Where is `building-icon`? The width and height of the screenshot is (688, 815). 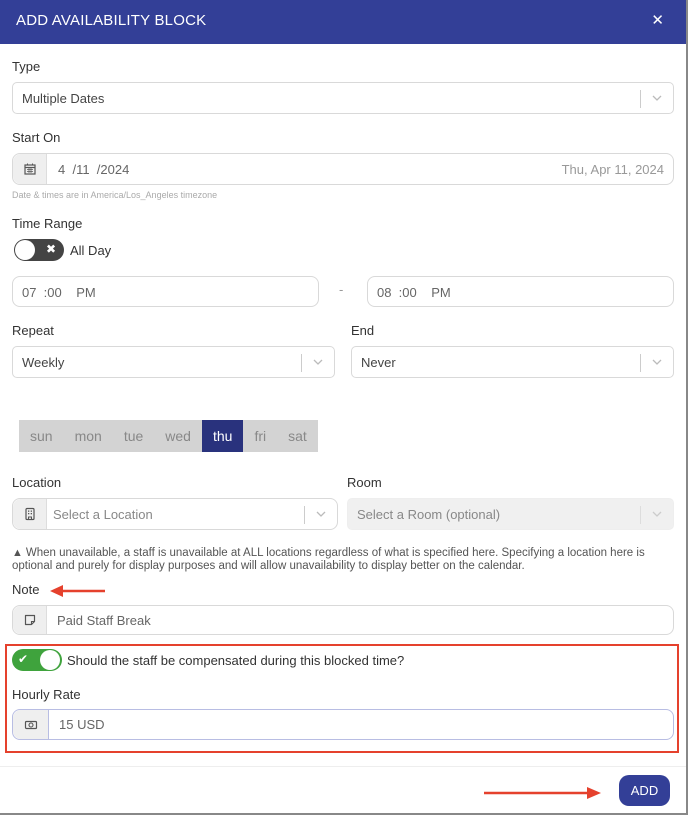
building-icon is located at coordinates (30, 514).